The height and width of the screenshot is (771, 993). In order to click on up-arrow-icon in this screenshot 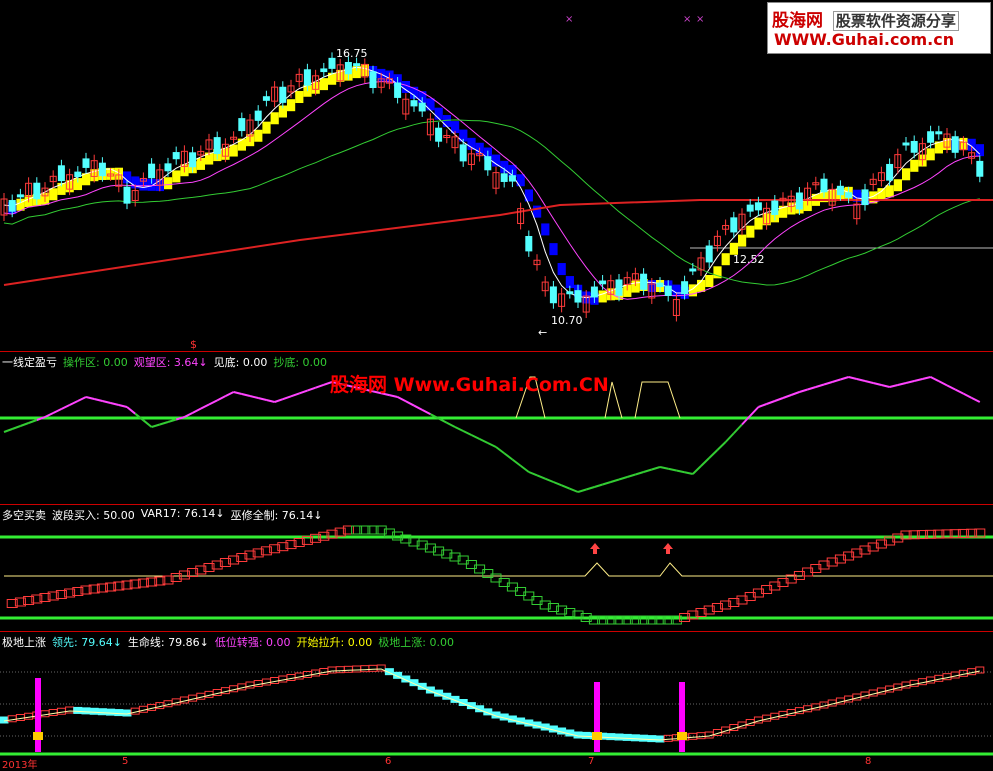, I will do `click(668, 548)`.